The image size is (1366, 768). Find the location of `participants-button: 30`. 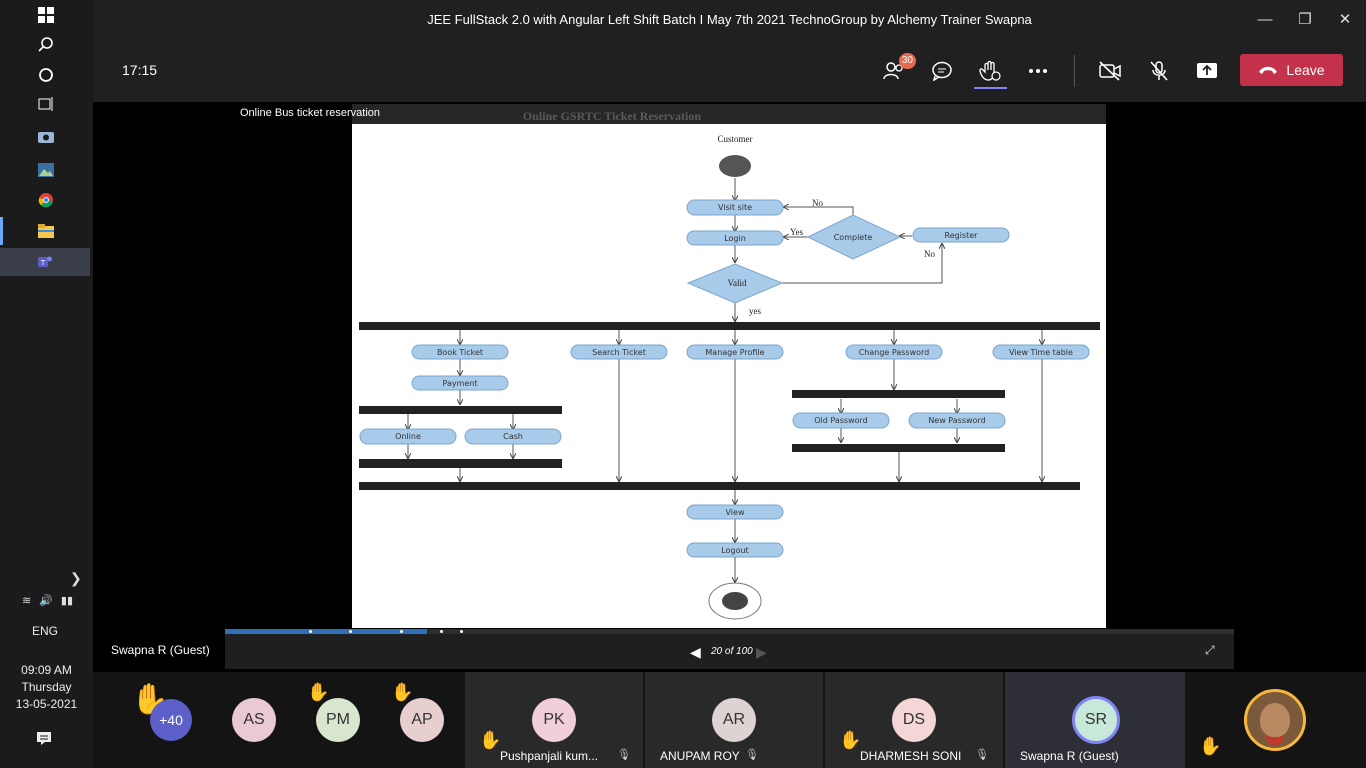

participants-button: 30 is located at coordinates (897, 69).